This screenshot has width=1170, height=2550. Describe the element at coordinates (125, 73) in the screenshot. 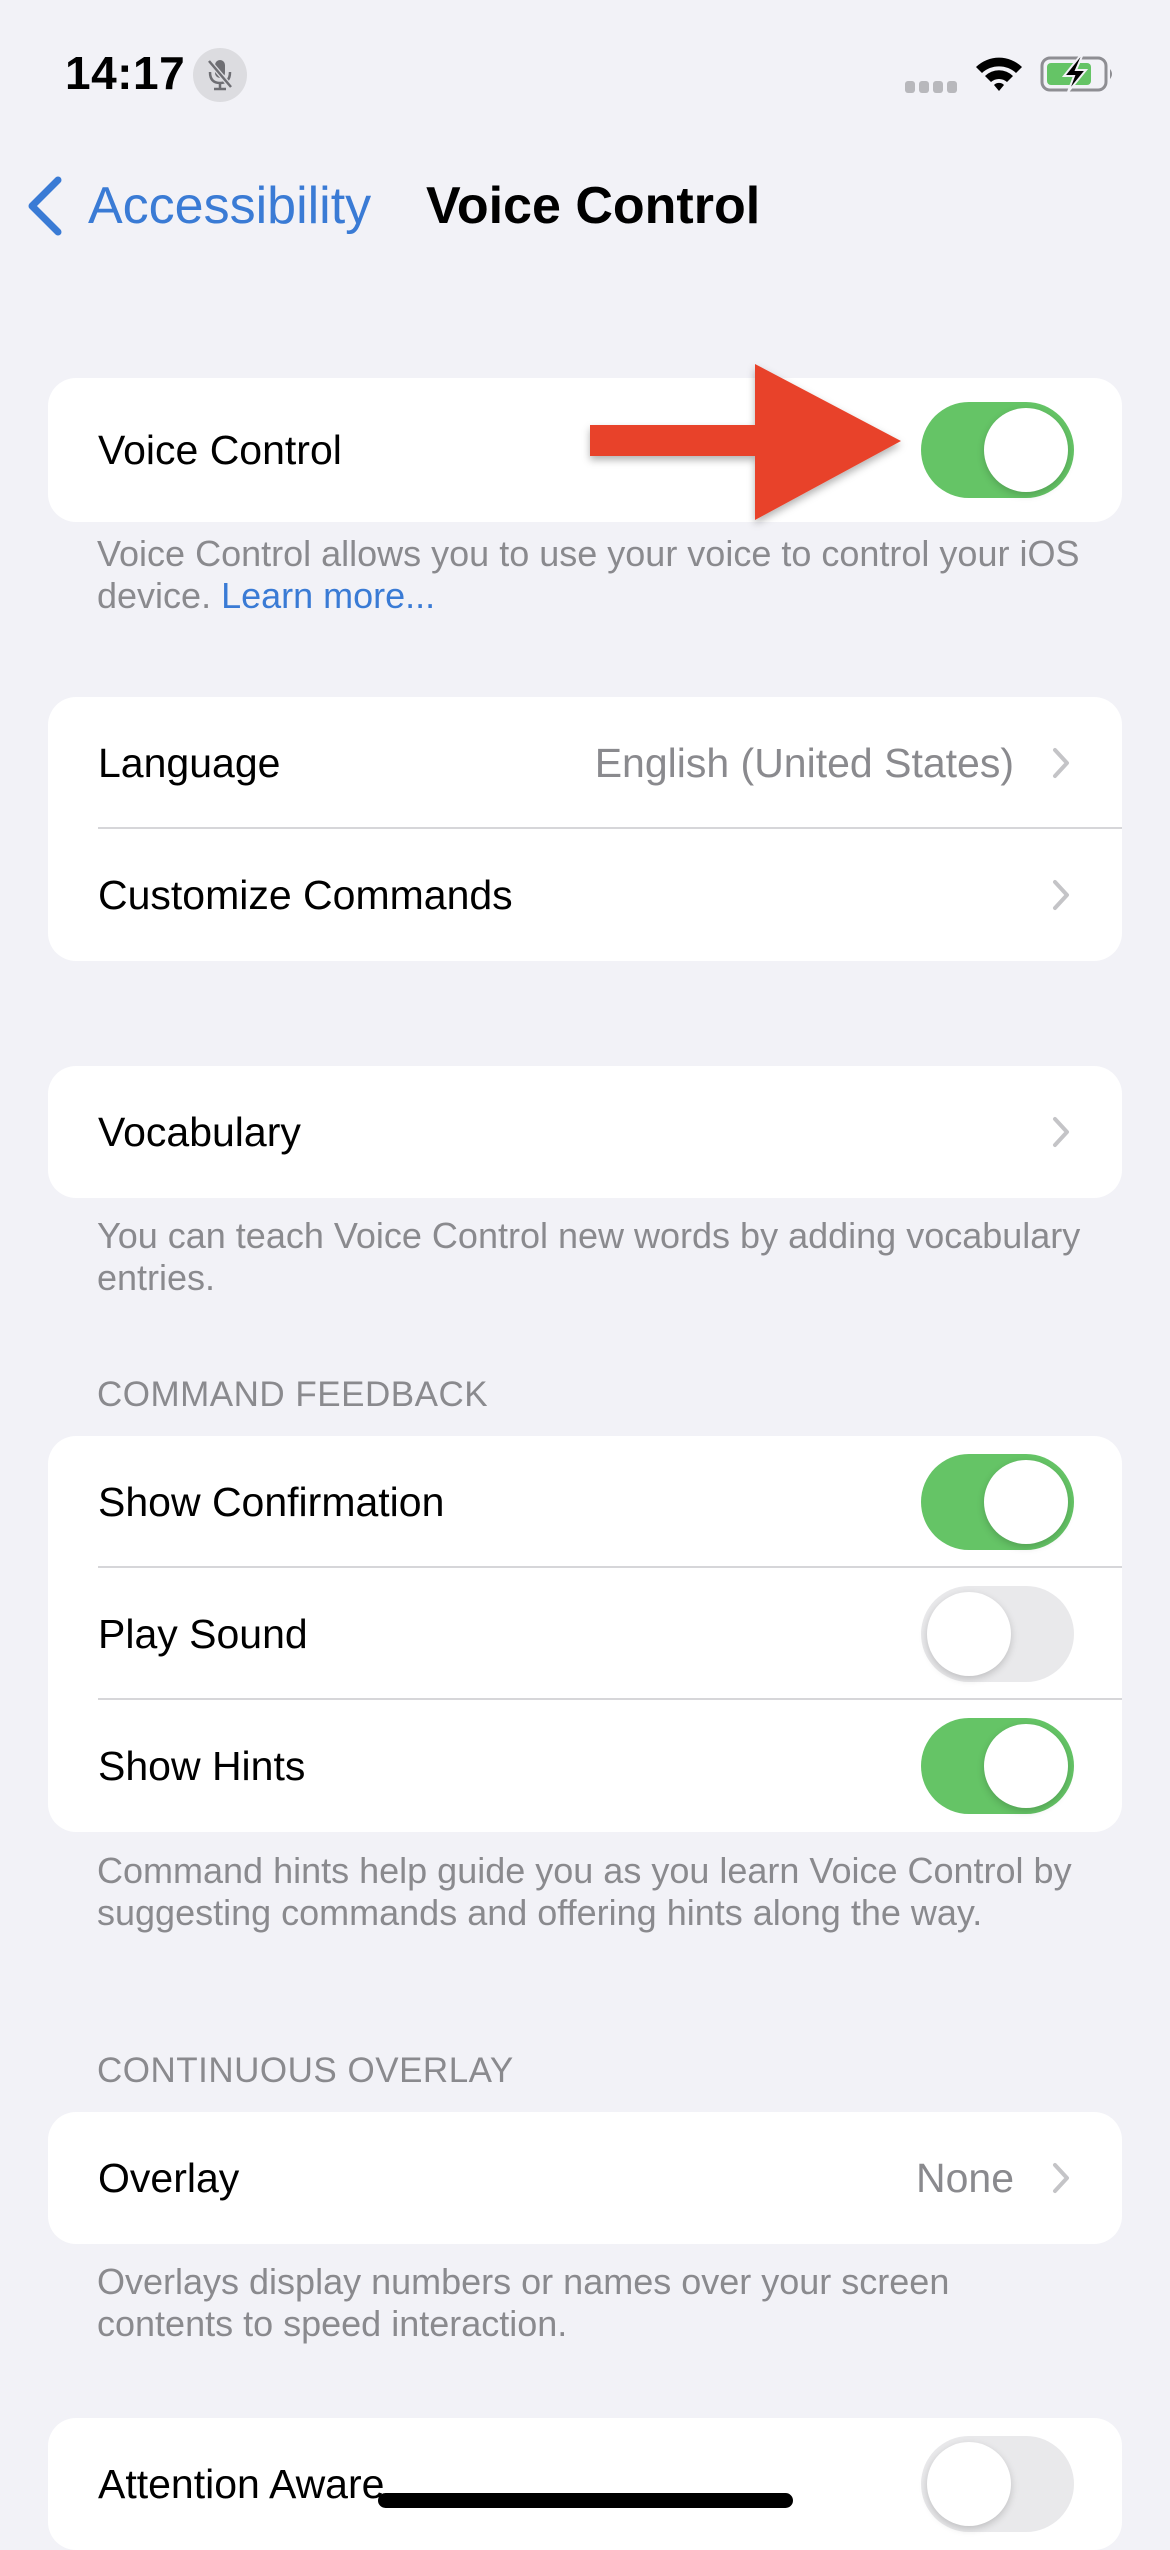

I see `status-time: 14:17` at that location.